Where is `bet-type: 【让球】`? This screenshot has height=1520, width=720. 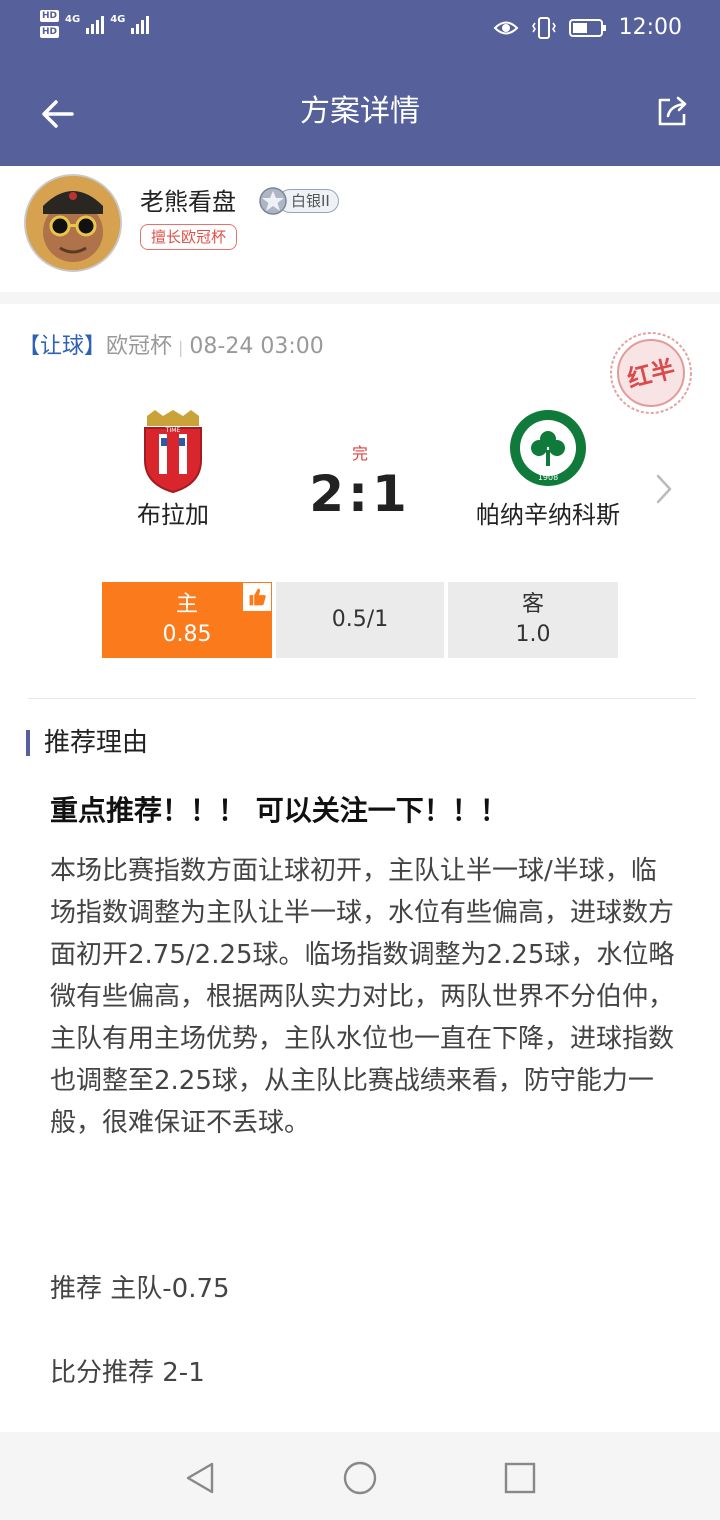
bet-type: 【让球】 is located at coordinates (62, 346).